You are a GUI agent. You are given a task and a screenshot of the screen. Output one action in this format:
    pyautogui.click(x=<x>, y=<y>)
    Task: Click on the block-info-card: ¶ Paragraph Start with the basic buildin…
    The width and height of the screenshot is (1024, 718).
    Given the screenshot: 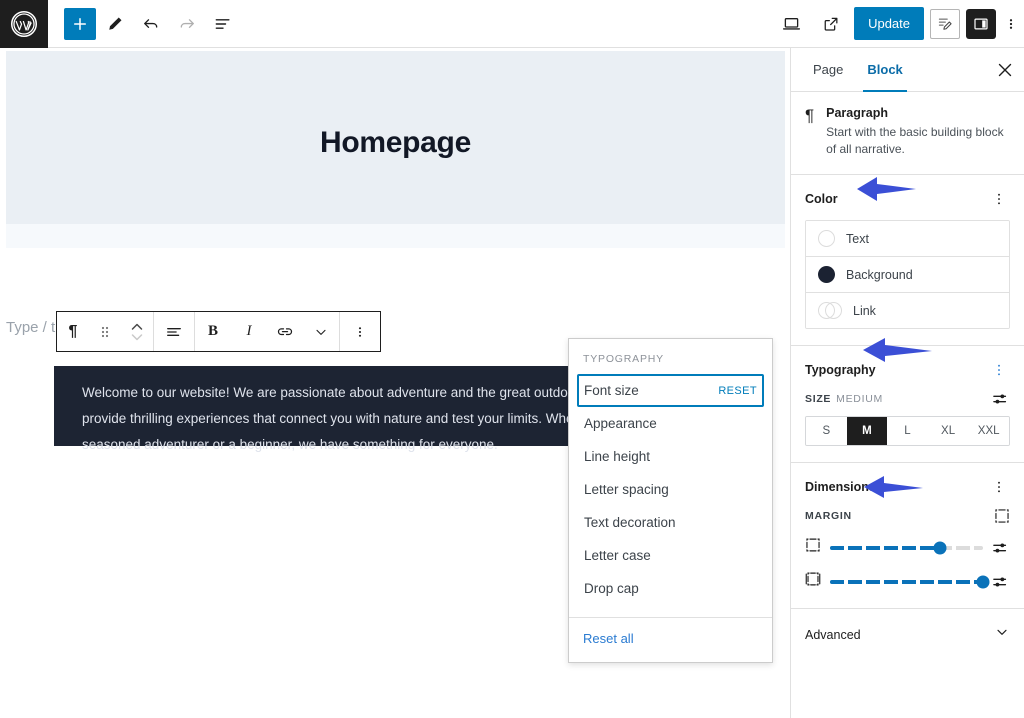 What is the action you would take?
    pyautogui.click(x=907, y=134)
    